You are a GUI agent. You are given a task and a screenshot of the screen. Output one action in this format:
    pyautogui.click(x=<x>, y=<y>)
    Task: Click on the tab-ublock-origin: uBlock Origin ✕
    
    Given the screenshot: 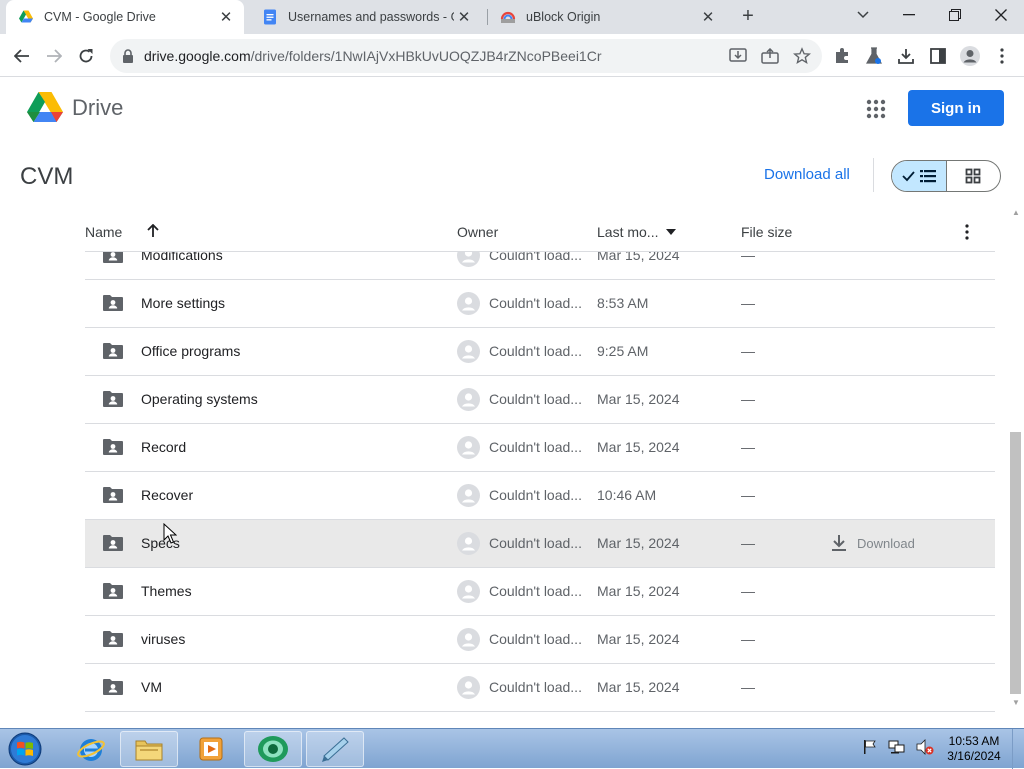 What is the action you would take?
    pyautogui.click(x=607, y=17)
    